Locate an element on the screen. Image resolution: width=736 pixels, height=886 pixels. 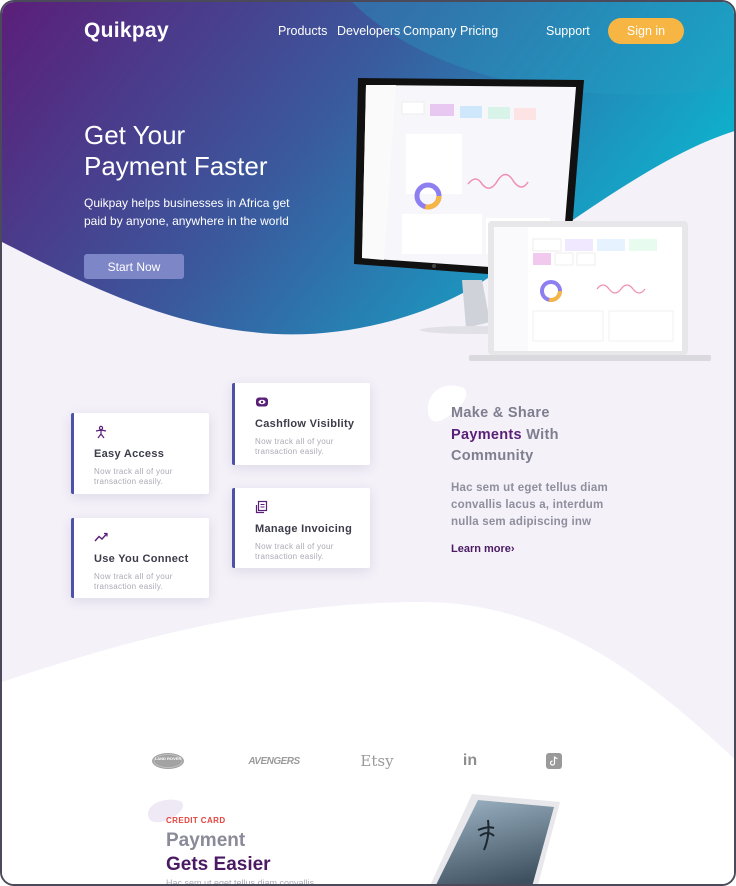
laptop-image is located at coordinates (590, 291).